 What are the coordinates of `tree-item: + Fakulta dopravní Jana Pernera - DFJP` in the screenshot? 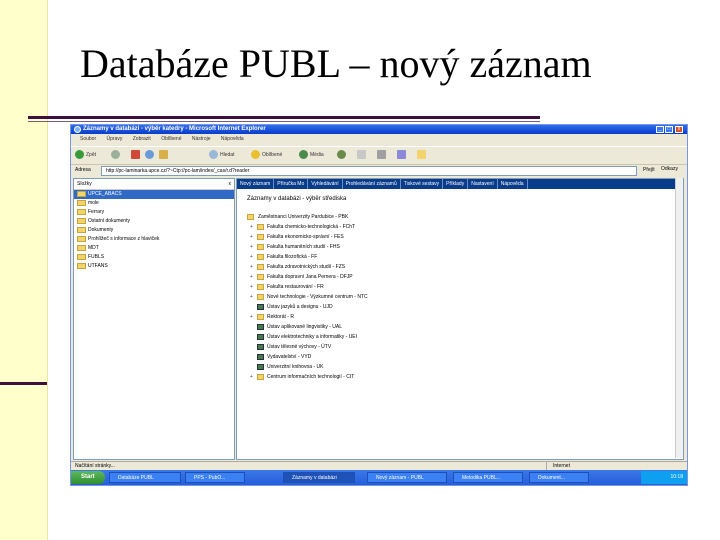 It's located at (307, 277).